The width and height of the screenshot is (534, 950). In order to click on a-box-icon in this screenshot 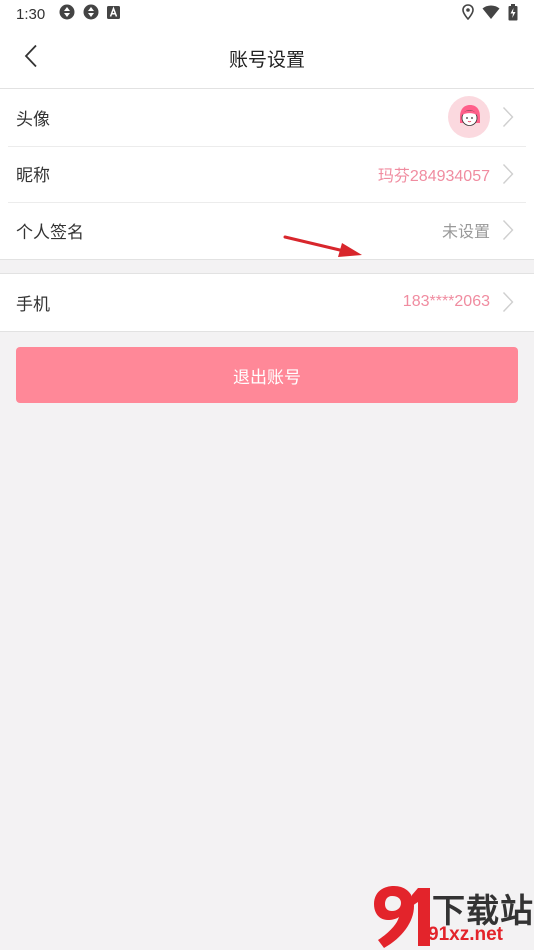, I will do `click(114, 14)`.